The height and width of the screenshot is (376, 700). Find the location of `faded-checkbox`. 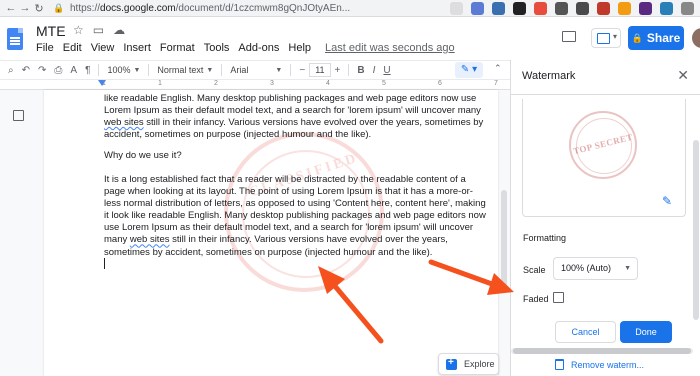

faded-checkbox is located at coordinates (558, 297).